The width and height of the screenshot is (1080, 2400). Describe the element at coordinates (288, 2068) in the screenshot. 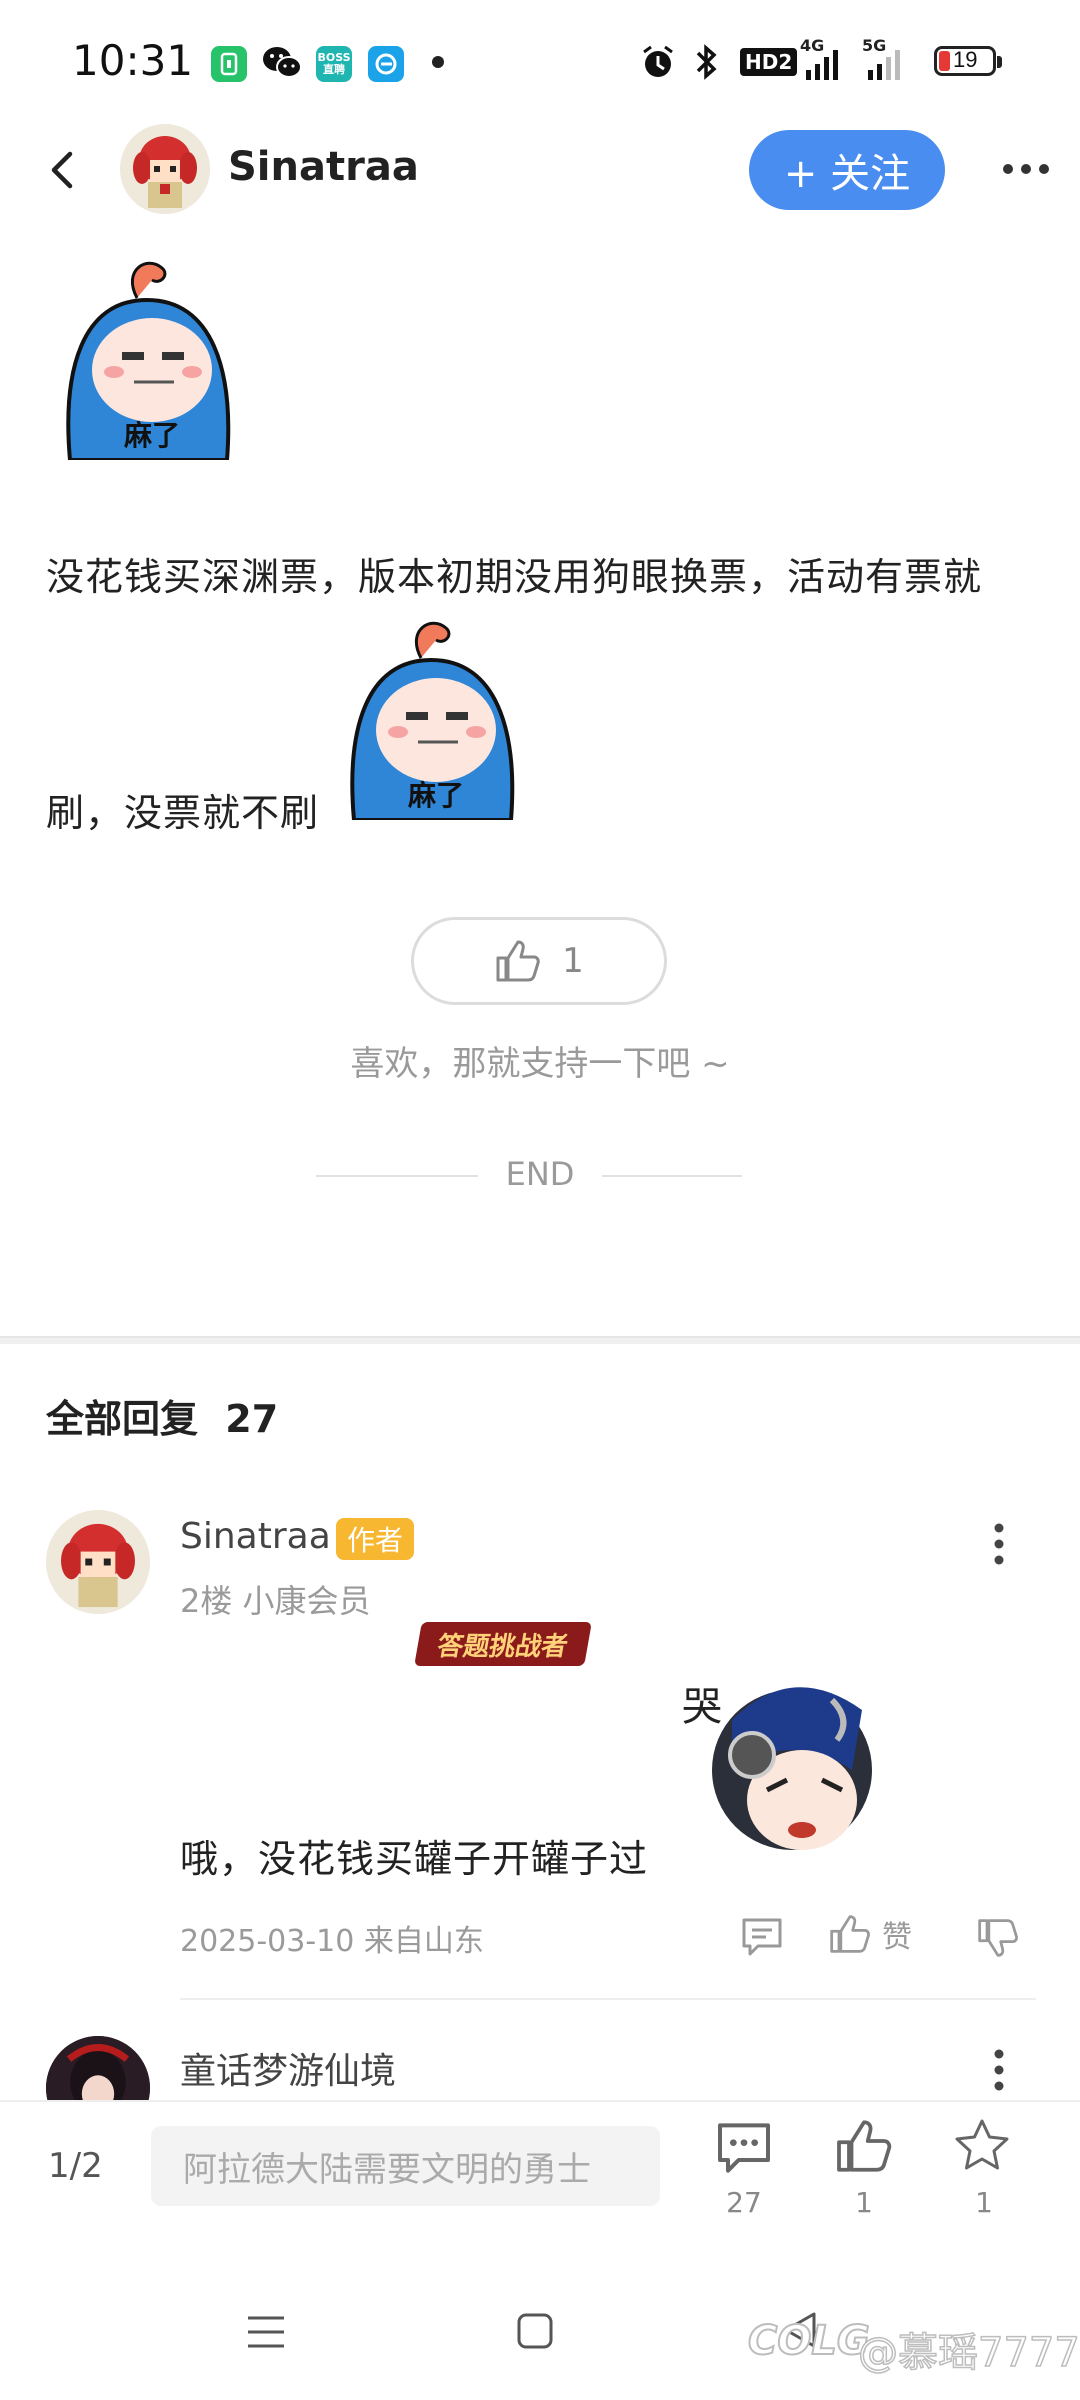

I see `reply-username-2: 童话梦游仙境` at that location.